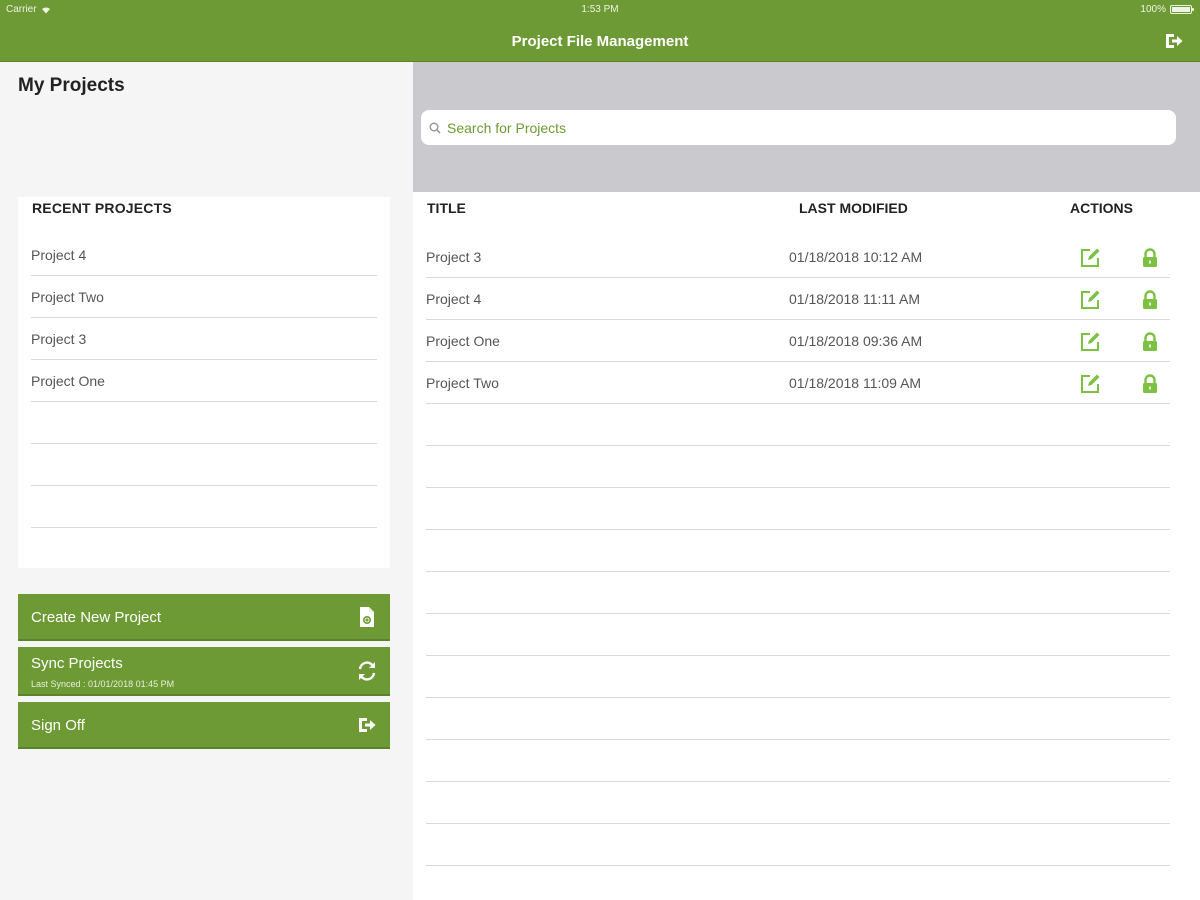 The image size is (1200, 900). What do you see at coordinates (204, 339) in the screenshot?
I see `recent-project-item: Project 3` at bounding box center [204, 339].